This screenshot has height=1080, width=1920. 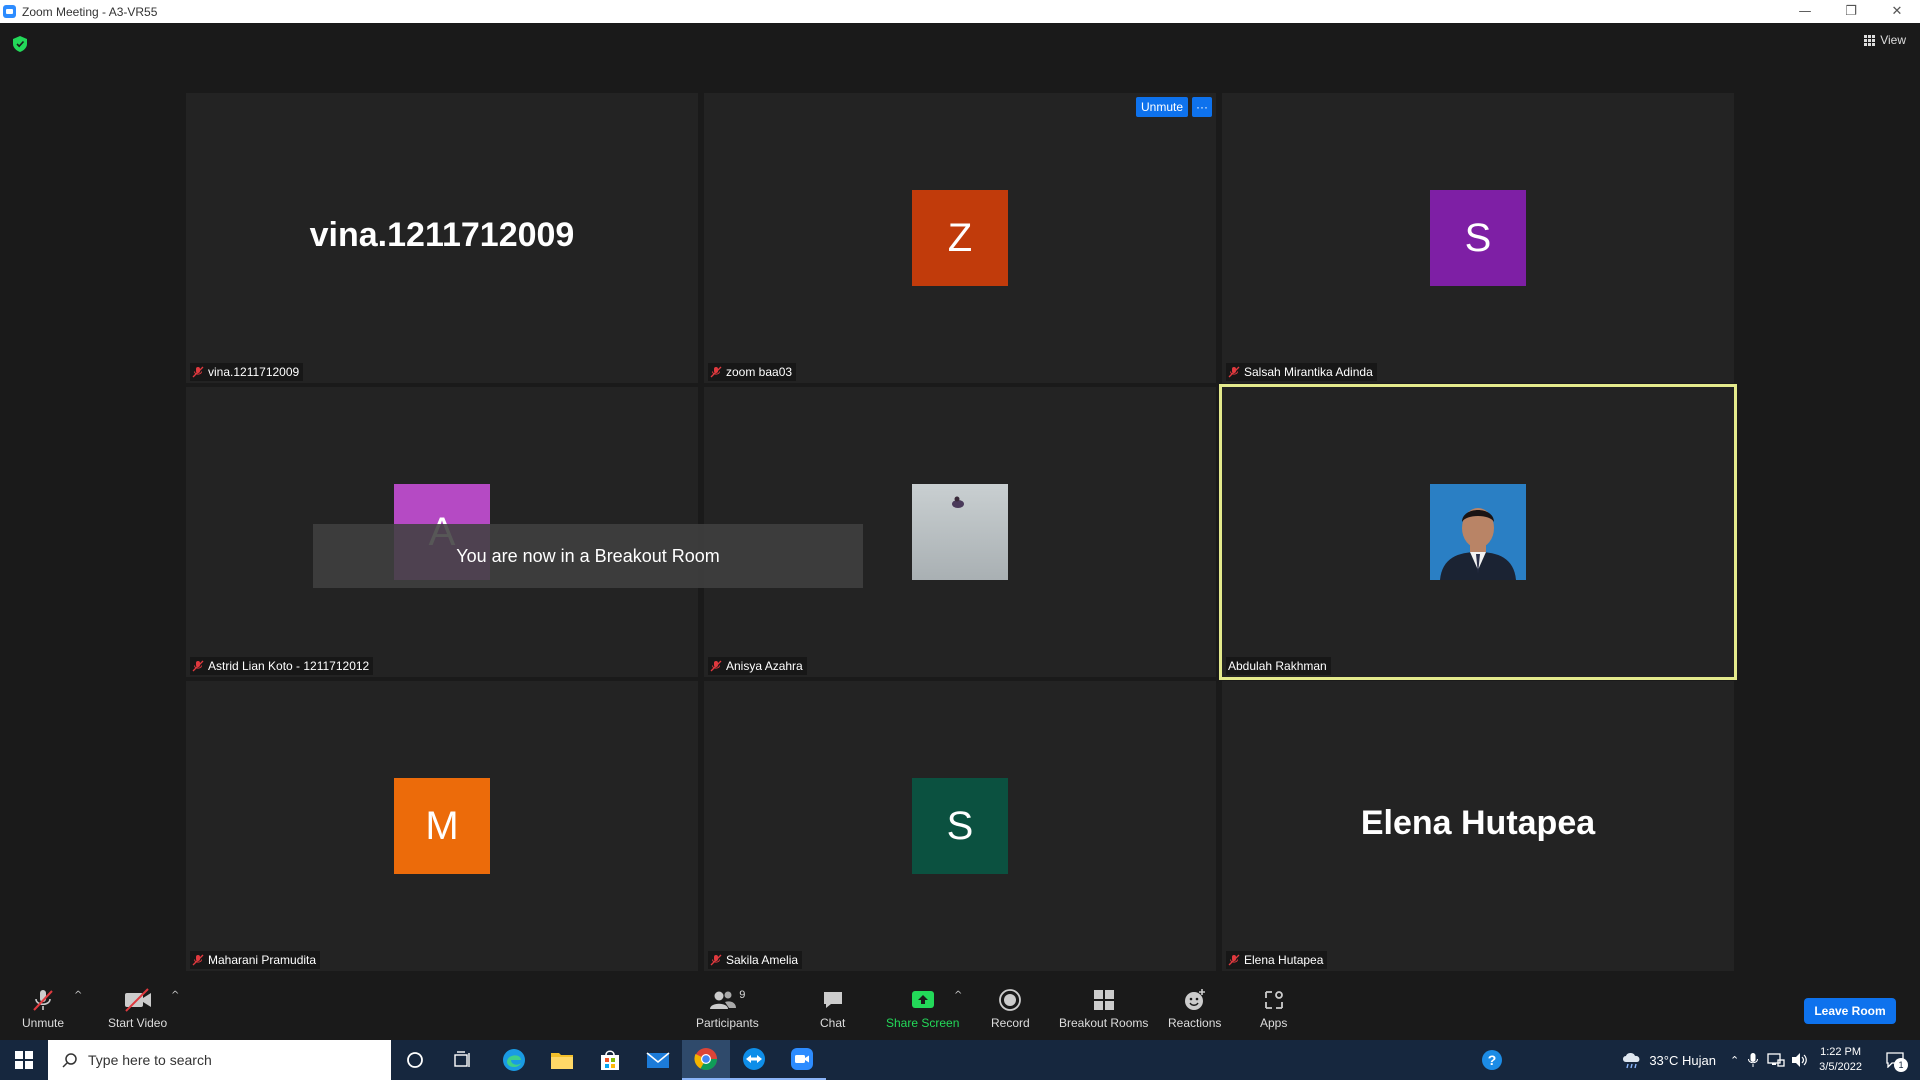 I want to click on zoom-taskbar-app, so click(x=802, y=1060).